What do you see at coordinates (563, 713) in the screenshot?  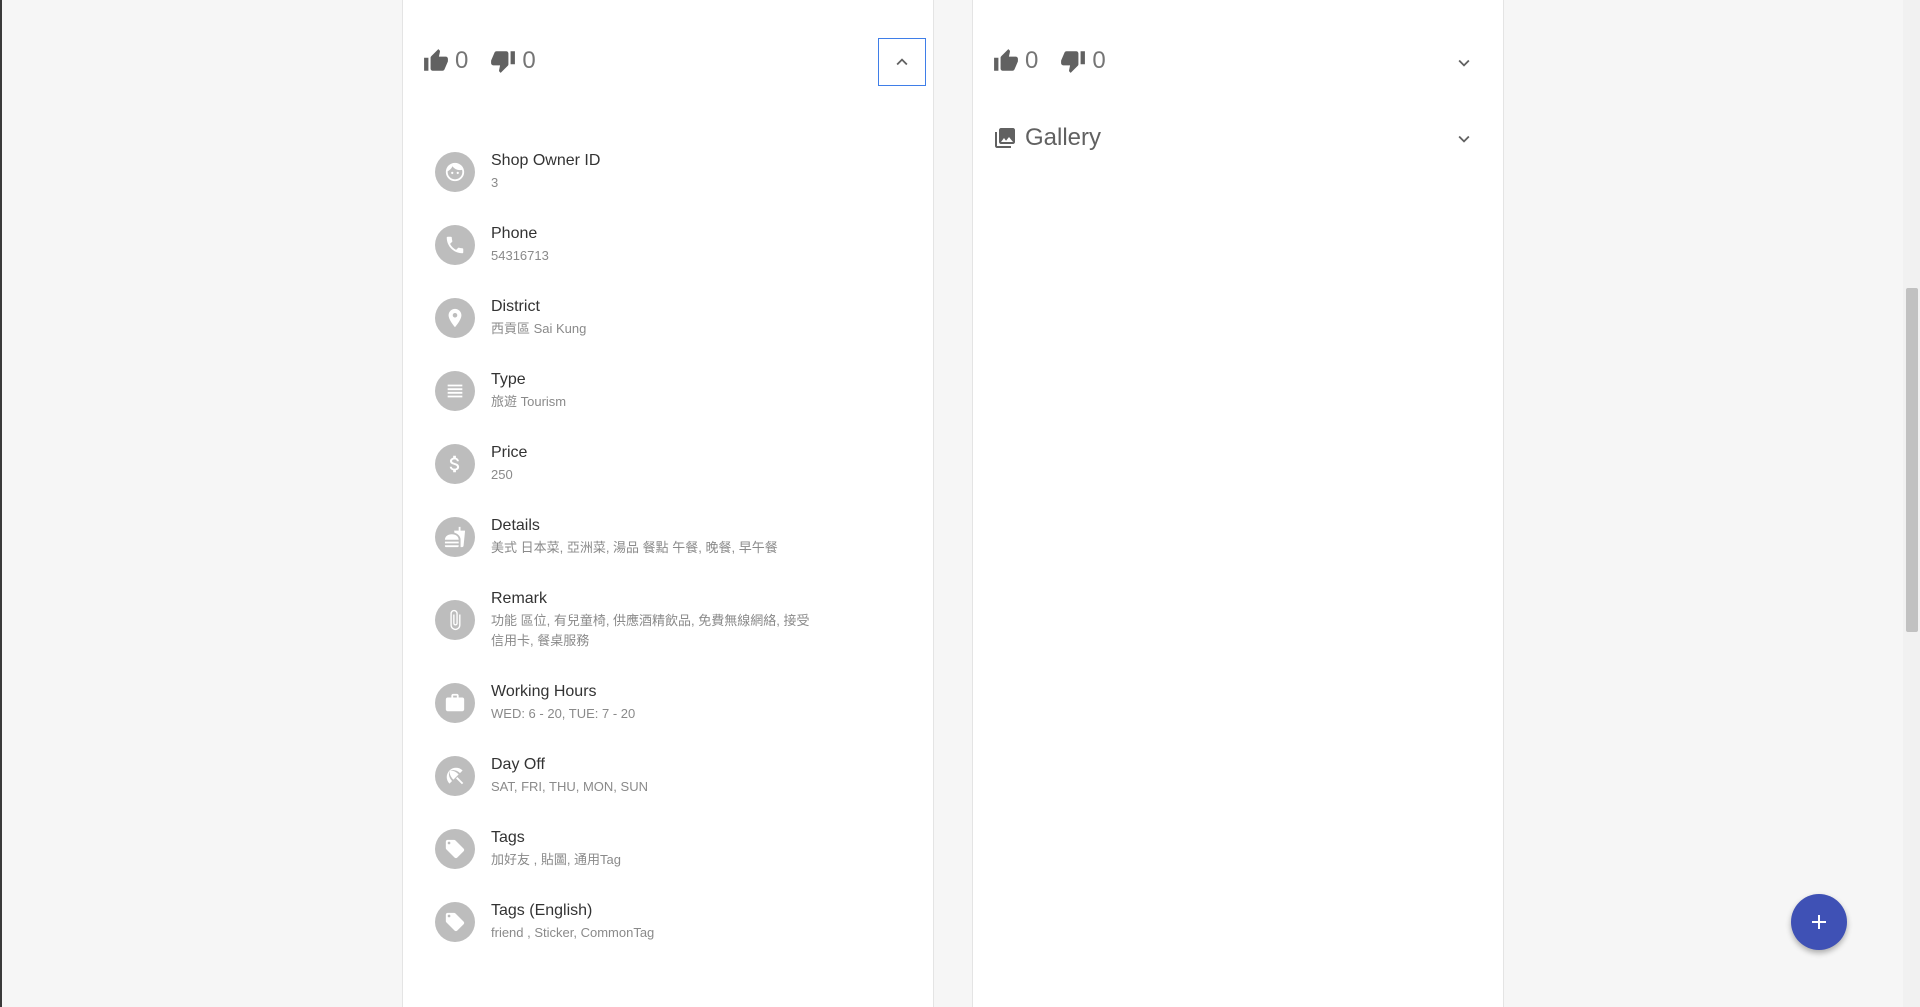 I see `info-value: WED: 6 - 20, TUE: 7 - 20` at bounding box center [563, 713].